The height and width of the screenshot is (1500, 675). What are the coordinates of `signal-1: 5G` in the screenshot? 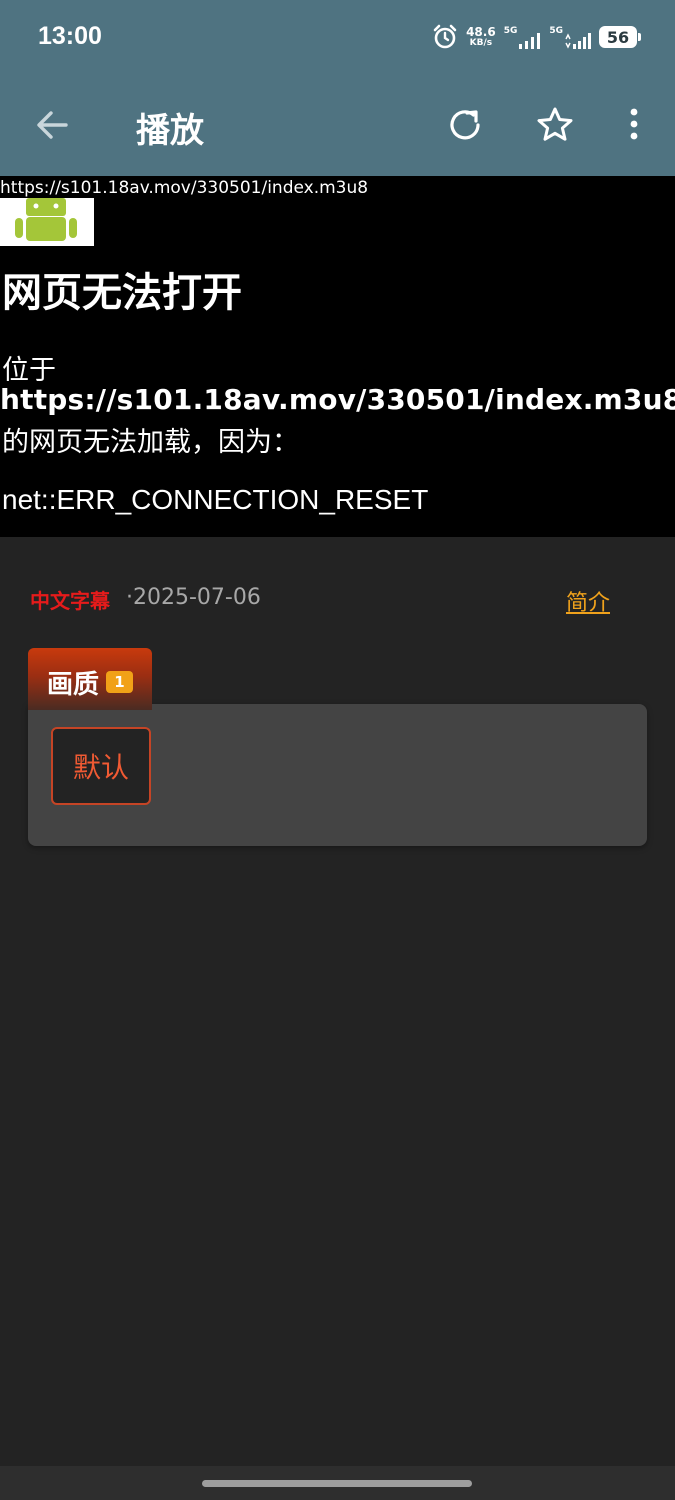 It's located at (523, 37).